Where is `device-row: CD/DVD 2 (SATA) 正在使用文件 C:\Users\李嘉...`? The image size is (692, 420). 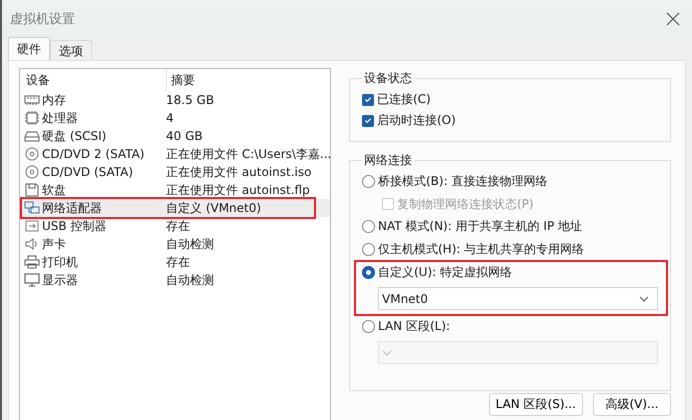 device-row: CD/DVD 2 (SATA) 正在使用文件 C:\Users\李嘉... is located at coordinates (175, 154).